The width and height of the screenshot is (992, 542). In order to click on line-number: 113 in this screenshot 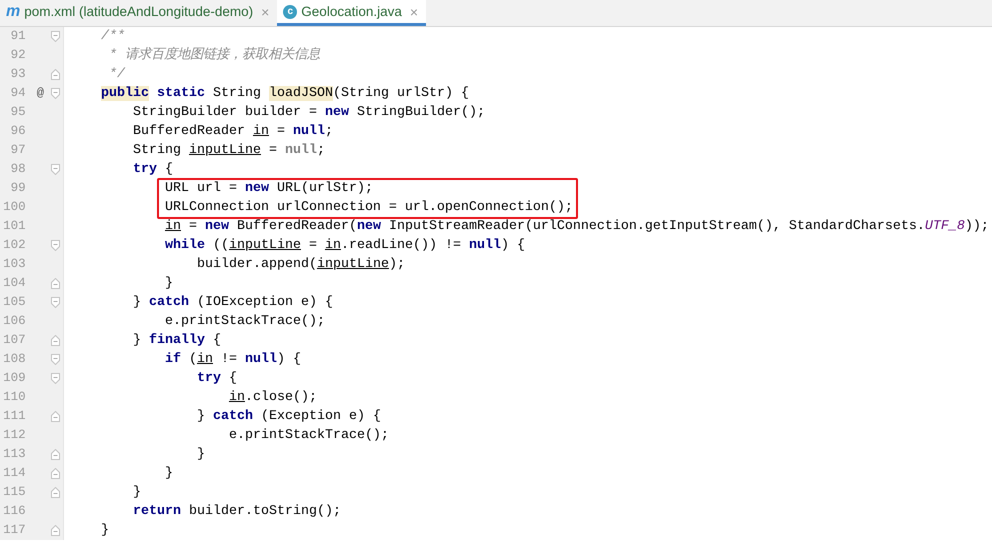, I will do `click(14, 454)`.